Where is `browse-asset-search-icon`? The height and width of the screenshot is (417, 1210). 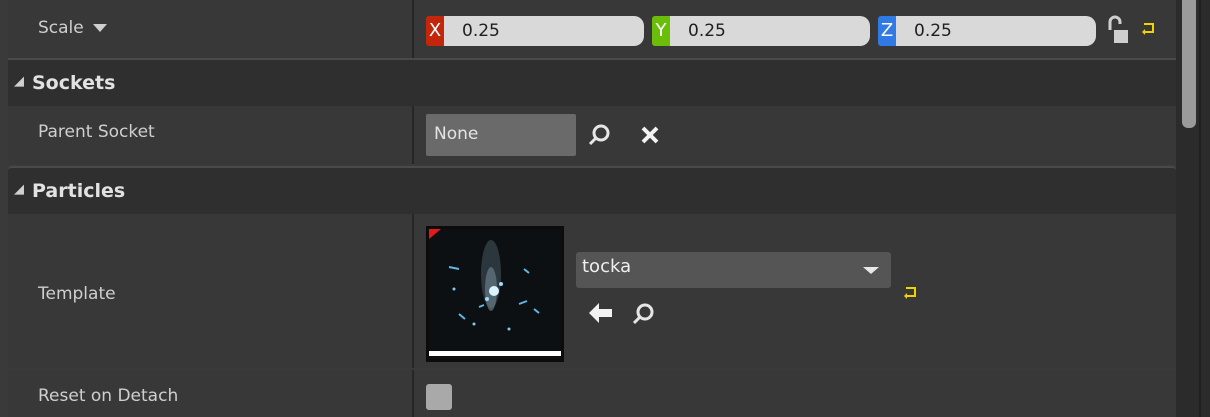 browse-asset-search-icon is located at coordinates (644, 314).